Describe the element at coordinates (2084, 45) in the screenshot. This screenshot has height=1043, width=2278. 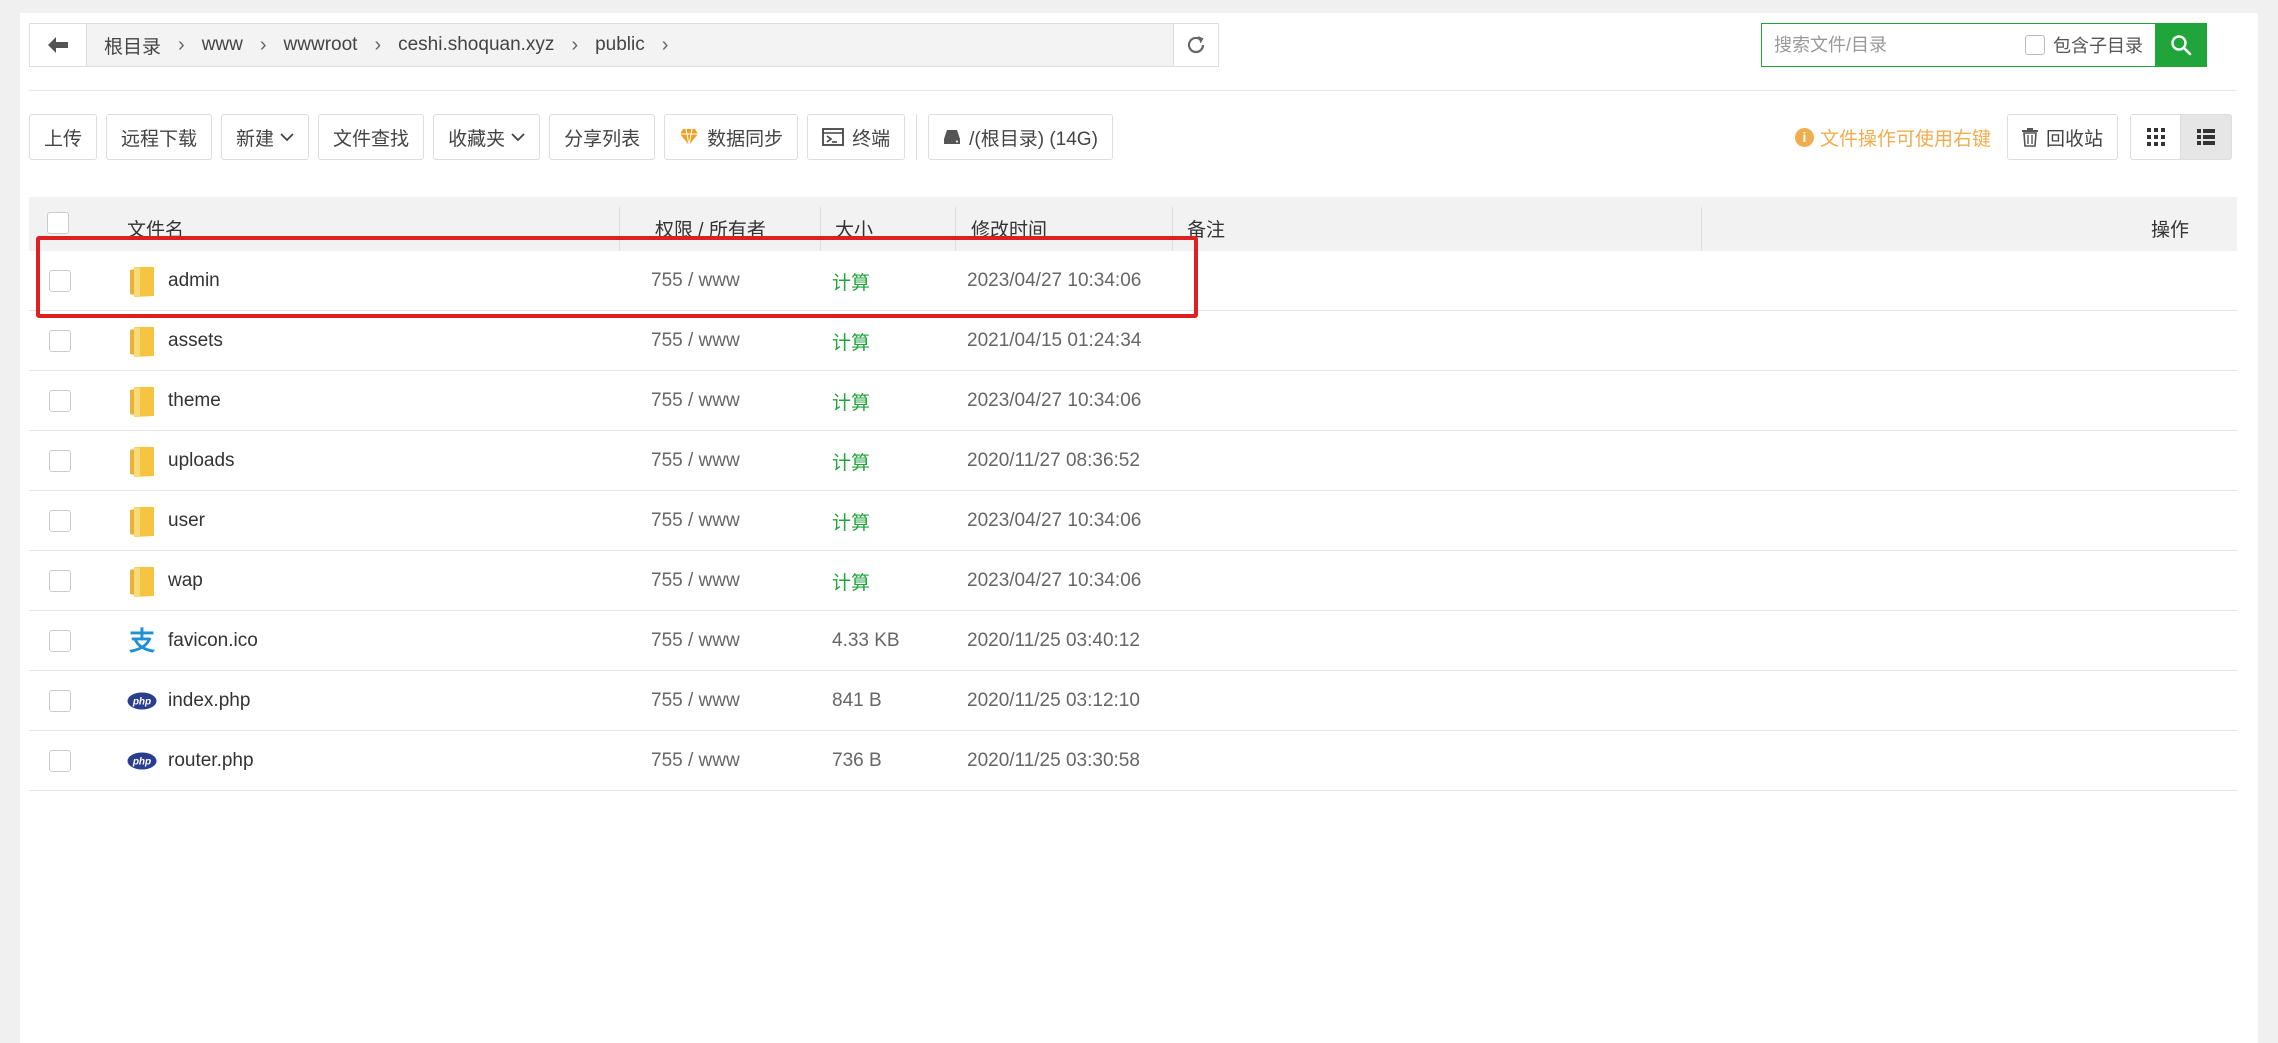
I see `include-subdir-checkbox: 包含子目录` at that location.